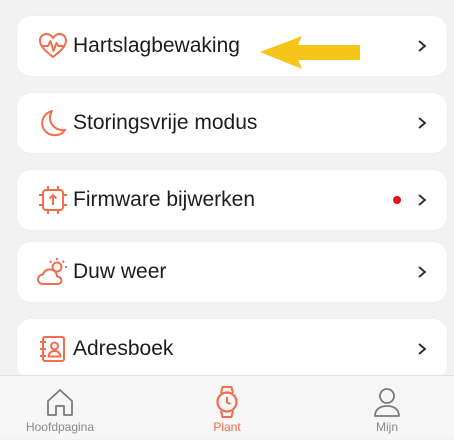 This screenshot has height=440, width=454. I want to click on tab-label: Hoofdpagina, so click(60, 427).